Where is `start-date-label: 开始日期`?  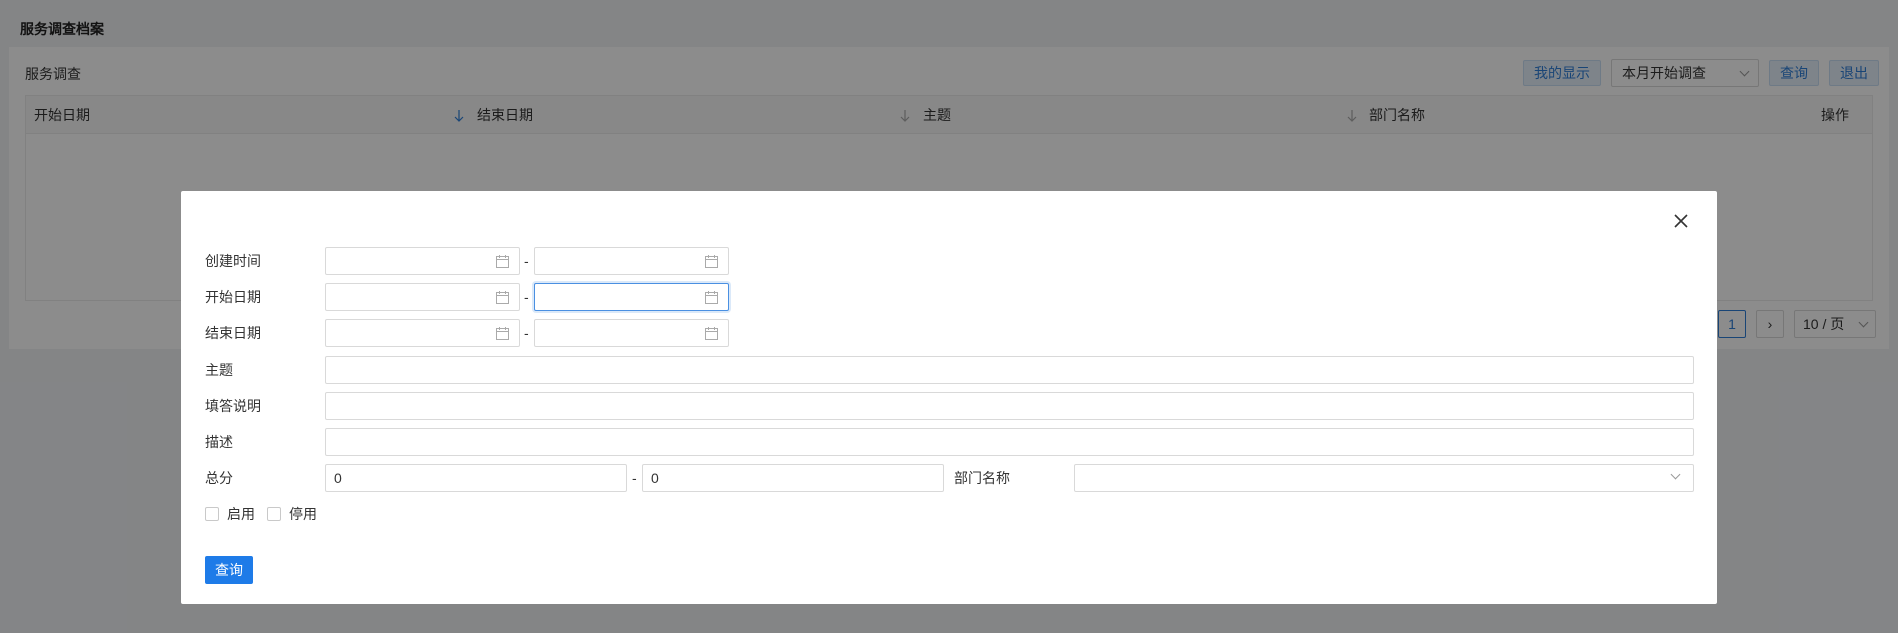 start-date-label: 开始日期 is located at coordinates (233, 297).